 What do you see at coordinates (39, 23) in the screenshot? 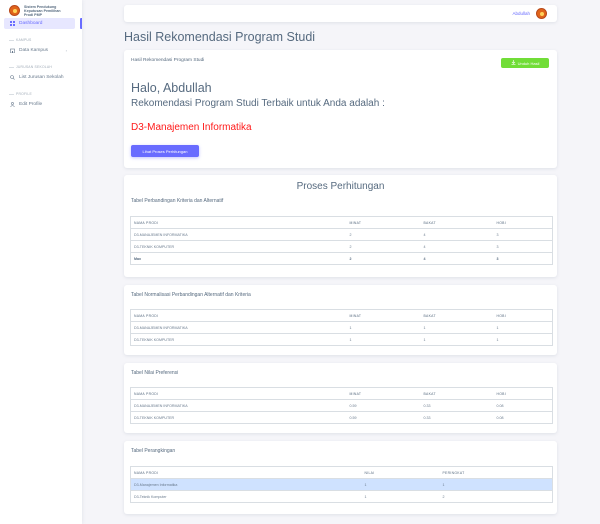
I see `sidebar-item-dashboard: Dashboard` at bounding box center [39, 23].